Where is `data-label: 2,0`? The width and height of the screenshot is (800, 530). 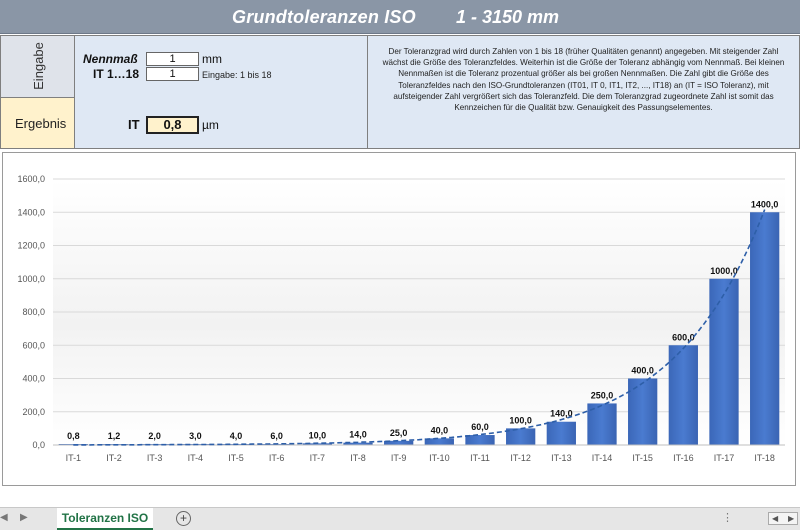
data-label: 2,0 is located at coordinates (154, 436).